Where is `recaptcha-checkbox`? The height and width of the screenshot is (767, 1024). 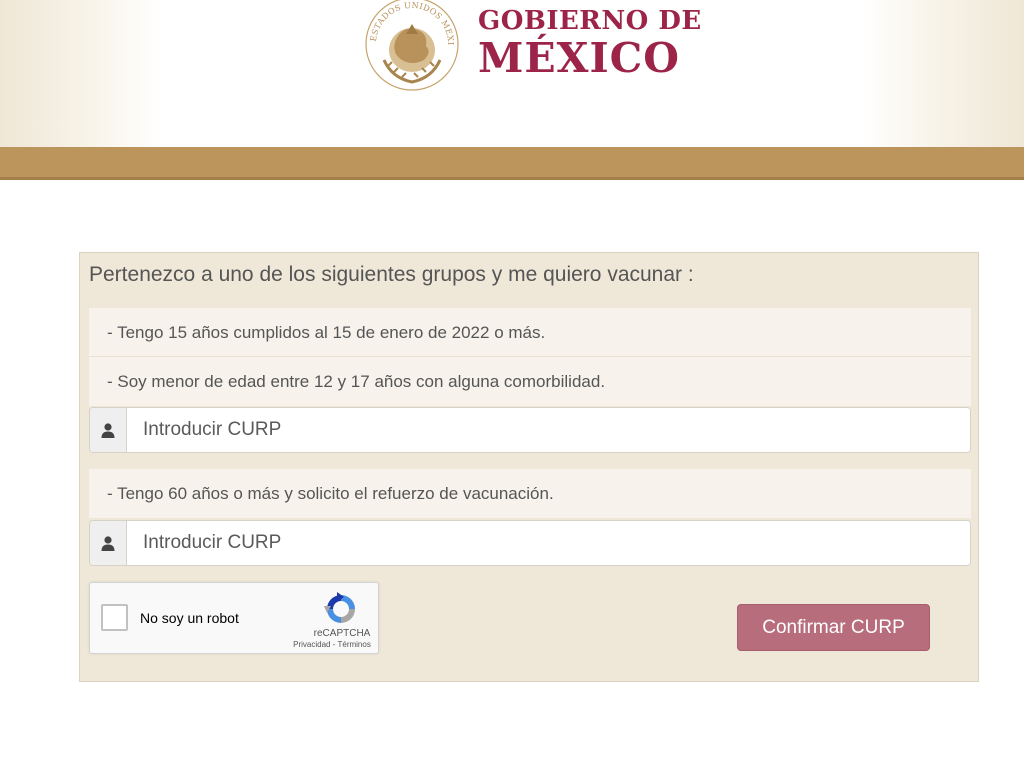 recaptcha-checkbox is located at coordinates (114, 617).